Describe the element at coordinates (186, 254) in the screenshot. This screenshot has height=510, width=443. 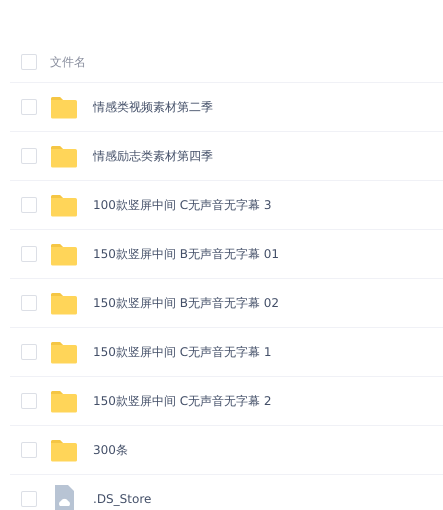
I see `file-name: 150款竖屏中间 B无声音无字幕 01` at that location.